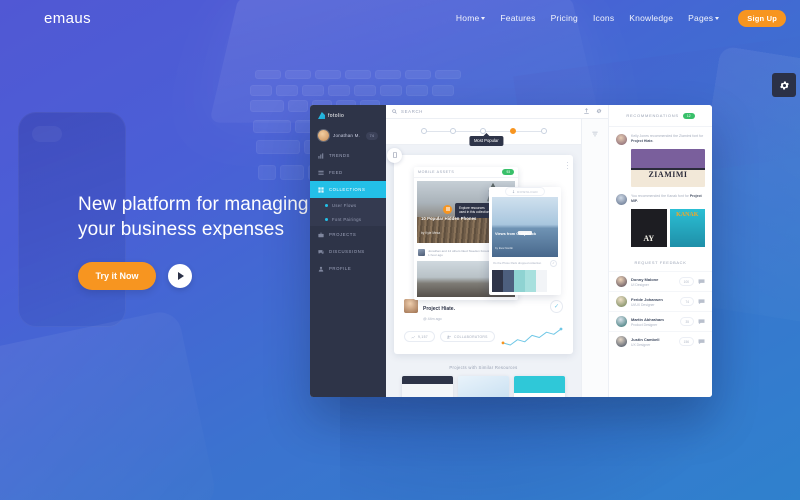 This screenshot has height=500, width=800. I want to click on nav-item-home: Home, so click(471, 18).